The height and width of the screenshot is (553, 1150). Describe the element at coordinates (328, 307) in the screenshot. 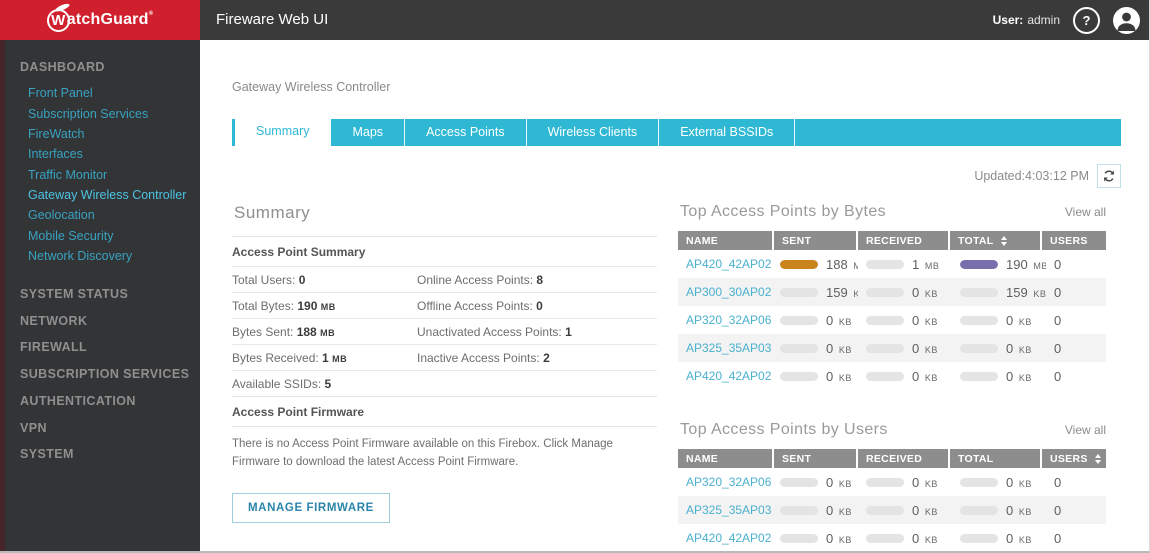

I see `summary-field-unit: MB` at that location.